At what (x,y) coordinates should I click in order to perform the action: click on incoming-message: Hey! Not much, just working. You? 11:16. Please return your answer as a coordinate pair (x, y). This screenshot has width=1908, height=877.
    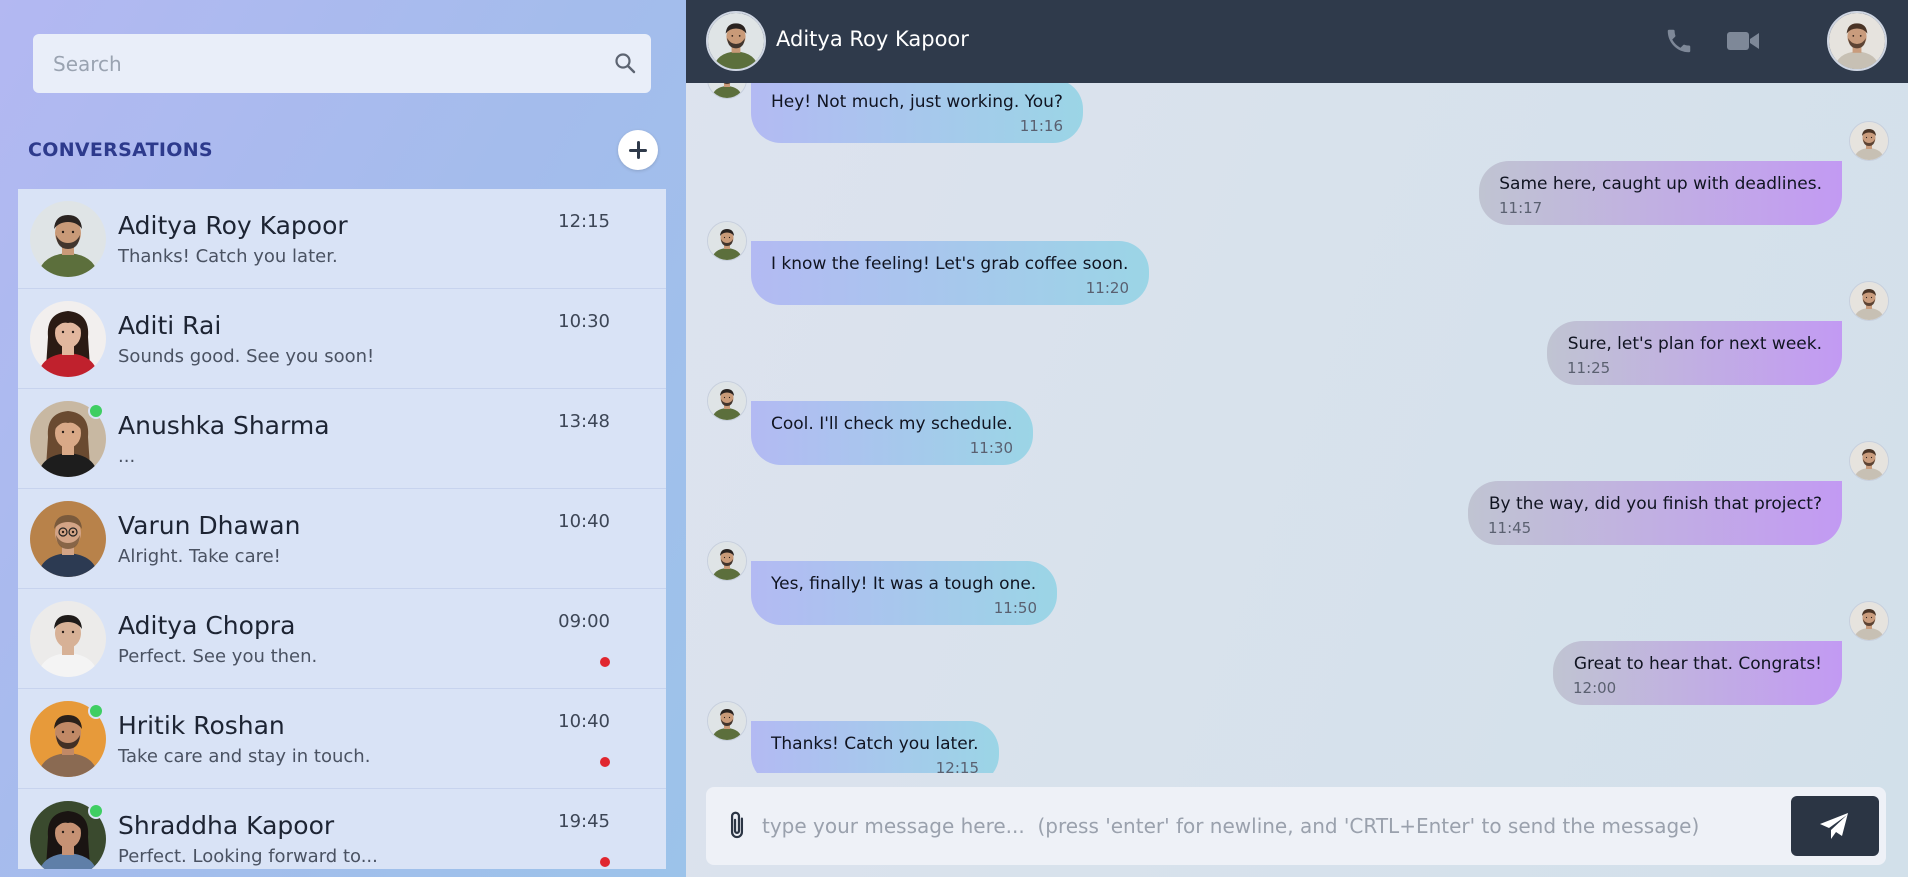
    Looking at the image, I should click on (917, 113).